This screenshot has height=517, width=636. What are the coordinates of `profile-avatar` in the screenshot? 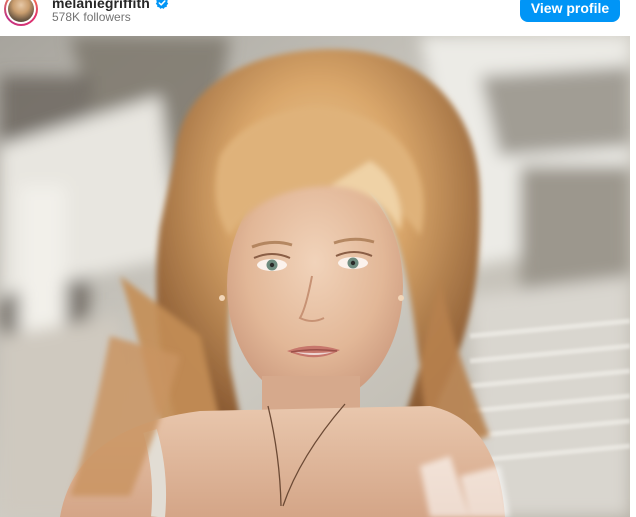 It's located at (21, 13).